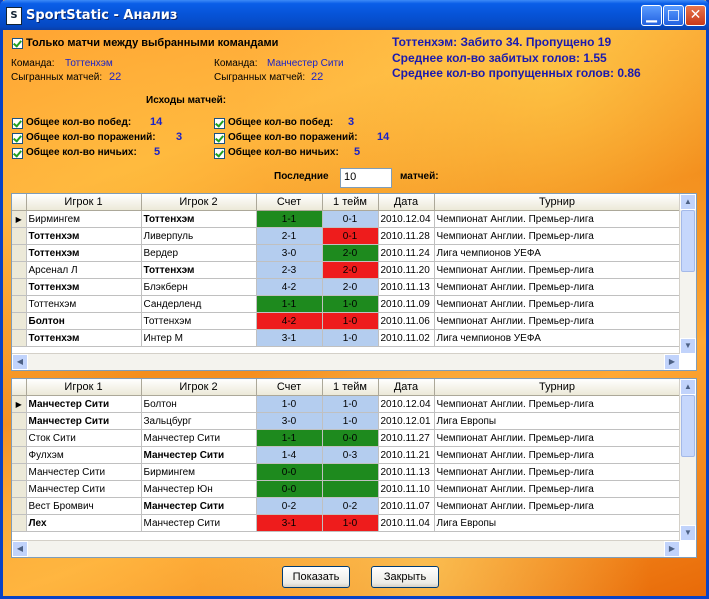 This screenshot has width=709, height=599. What do you see at coordinates (557, 338) in the screenshot?
I see `tournament-cell: Лига чемпионов УЕФА` at bounding box center [557, 338].